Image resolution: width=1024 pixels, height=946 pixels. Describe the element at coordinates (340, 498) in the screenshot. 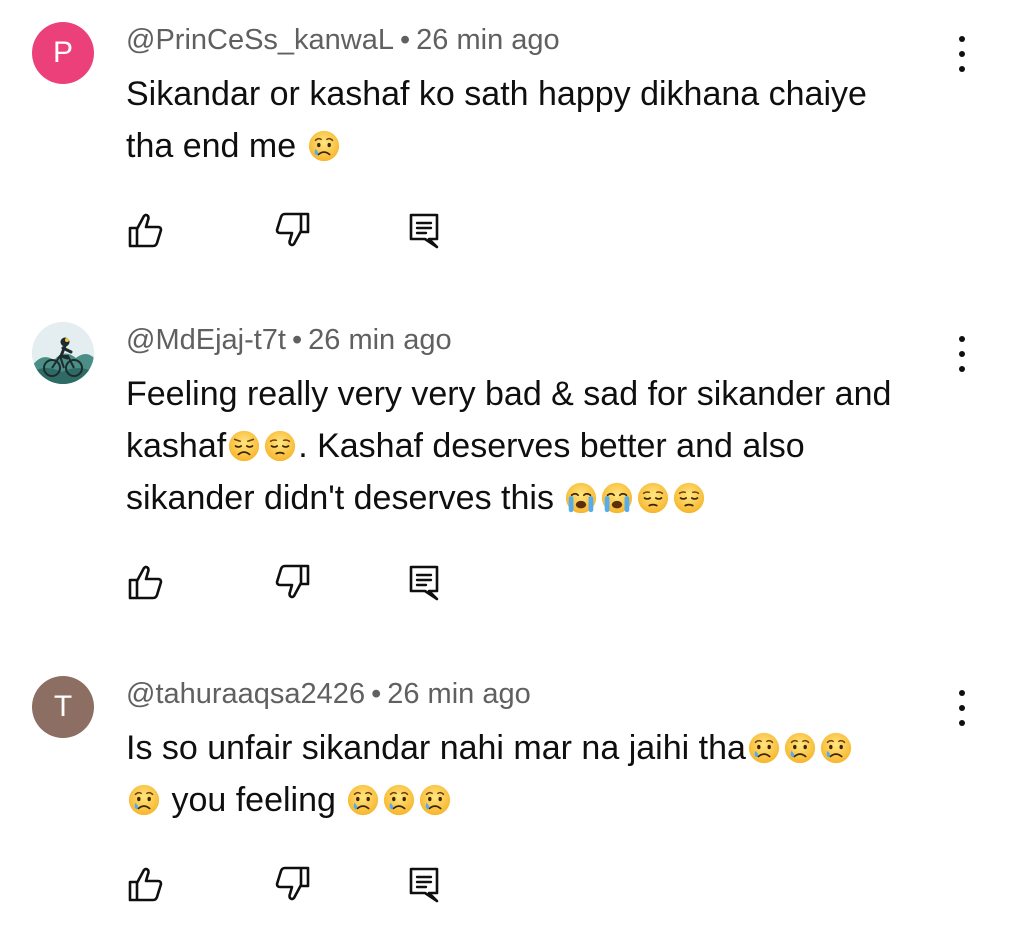

I see `comment-text-line: sikander didn't deserves this` at that location.